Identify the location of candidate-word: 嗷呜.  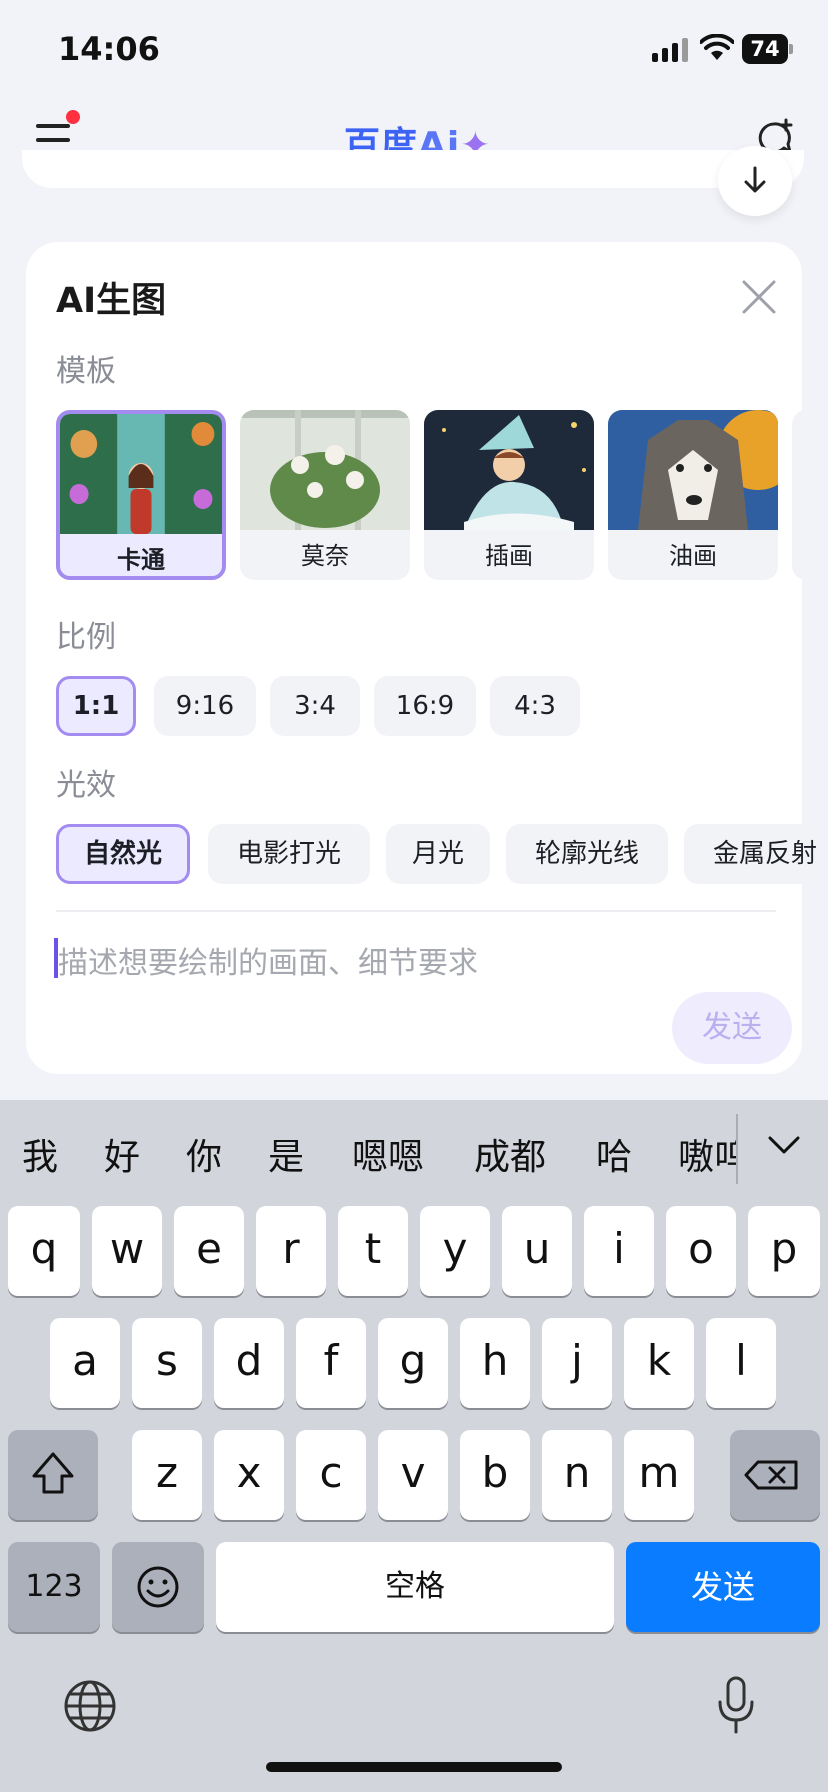
(707, 1154).